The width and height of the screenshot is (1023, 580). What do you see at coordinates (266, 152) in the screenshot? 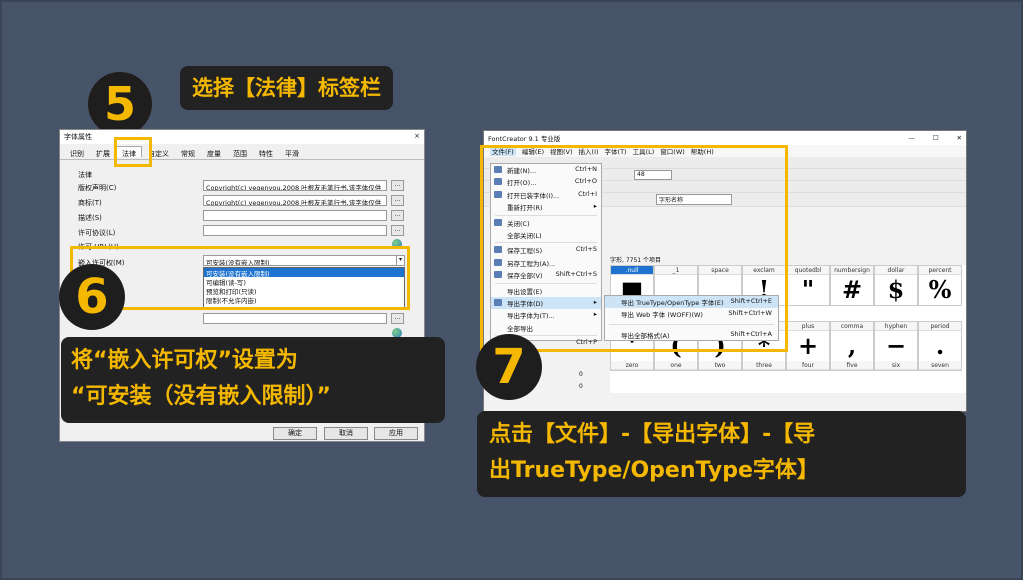
I see `tab-features: 特性` at bounding box center [266, 152].